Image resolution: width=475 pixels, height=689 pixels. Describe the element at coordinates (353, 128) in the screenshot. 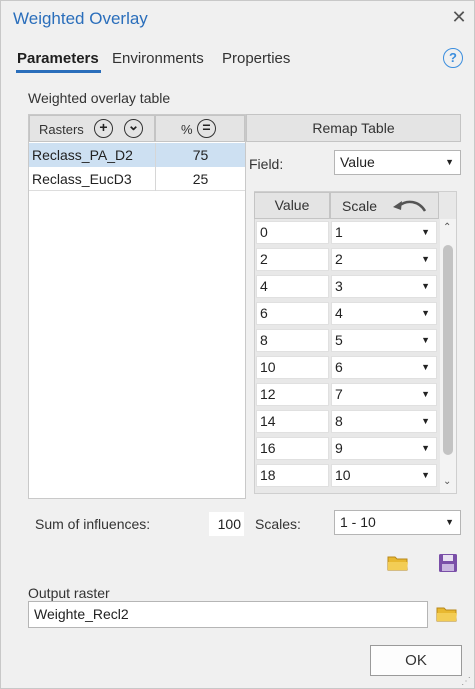

I see `remap-table-header: Remap Table` at that location.